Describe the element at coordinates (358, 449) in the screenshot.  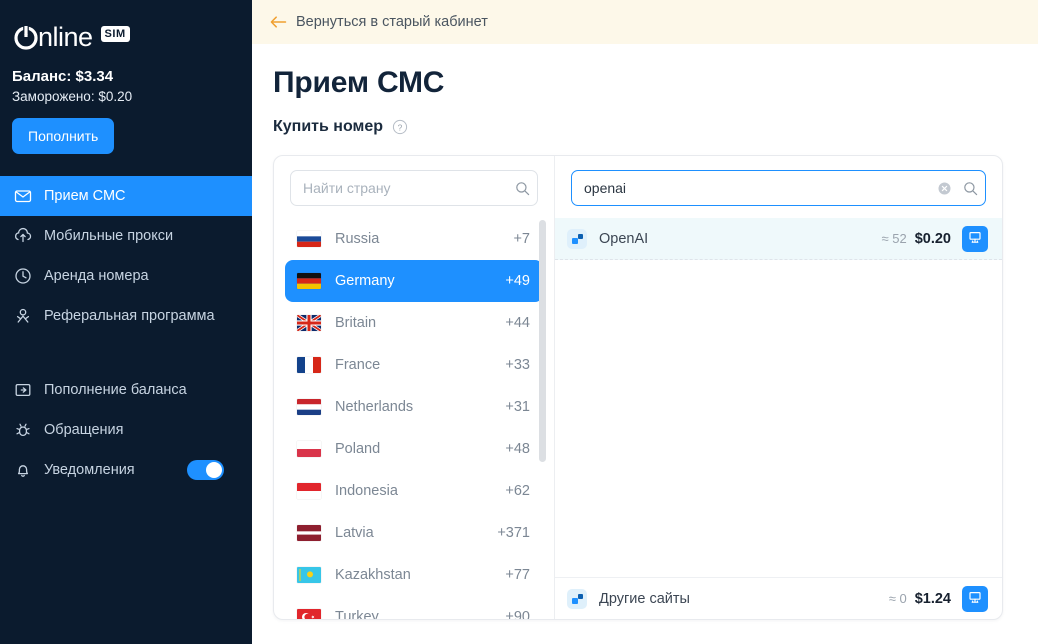
I see `country-name: Poland` at that location.